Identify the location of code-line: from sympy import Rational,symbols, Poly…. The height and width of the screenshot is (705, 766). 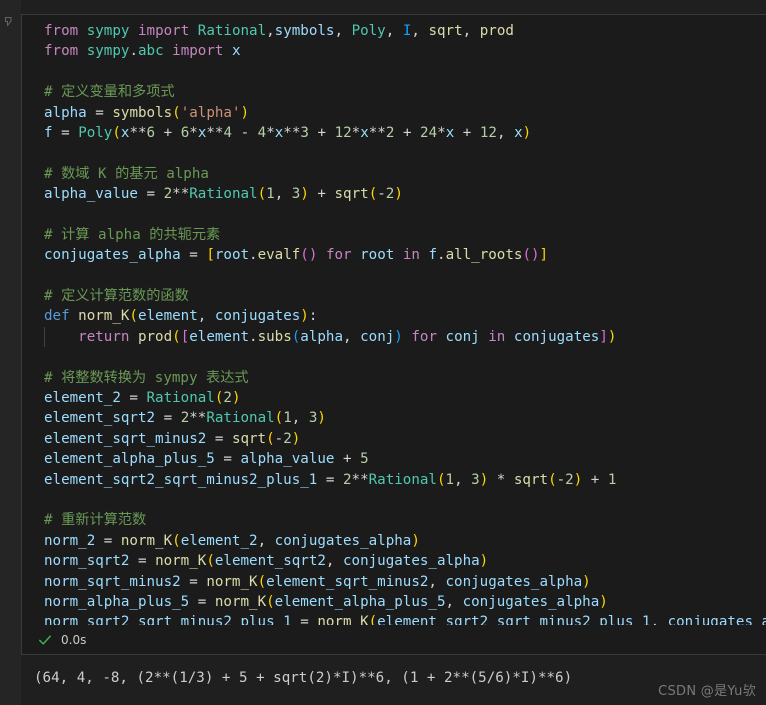
(279, 31).